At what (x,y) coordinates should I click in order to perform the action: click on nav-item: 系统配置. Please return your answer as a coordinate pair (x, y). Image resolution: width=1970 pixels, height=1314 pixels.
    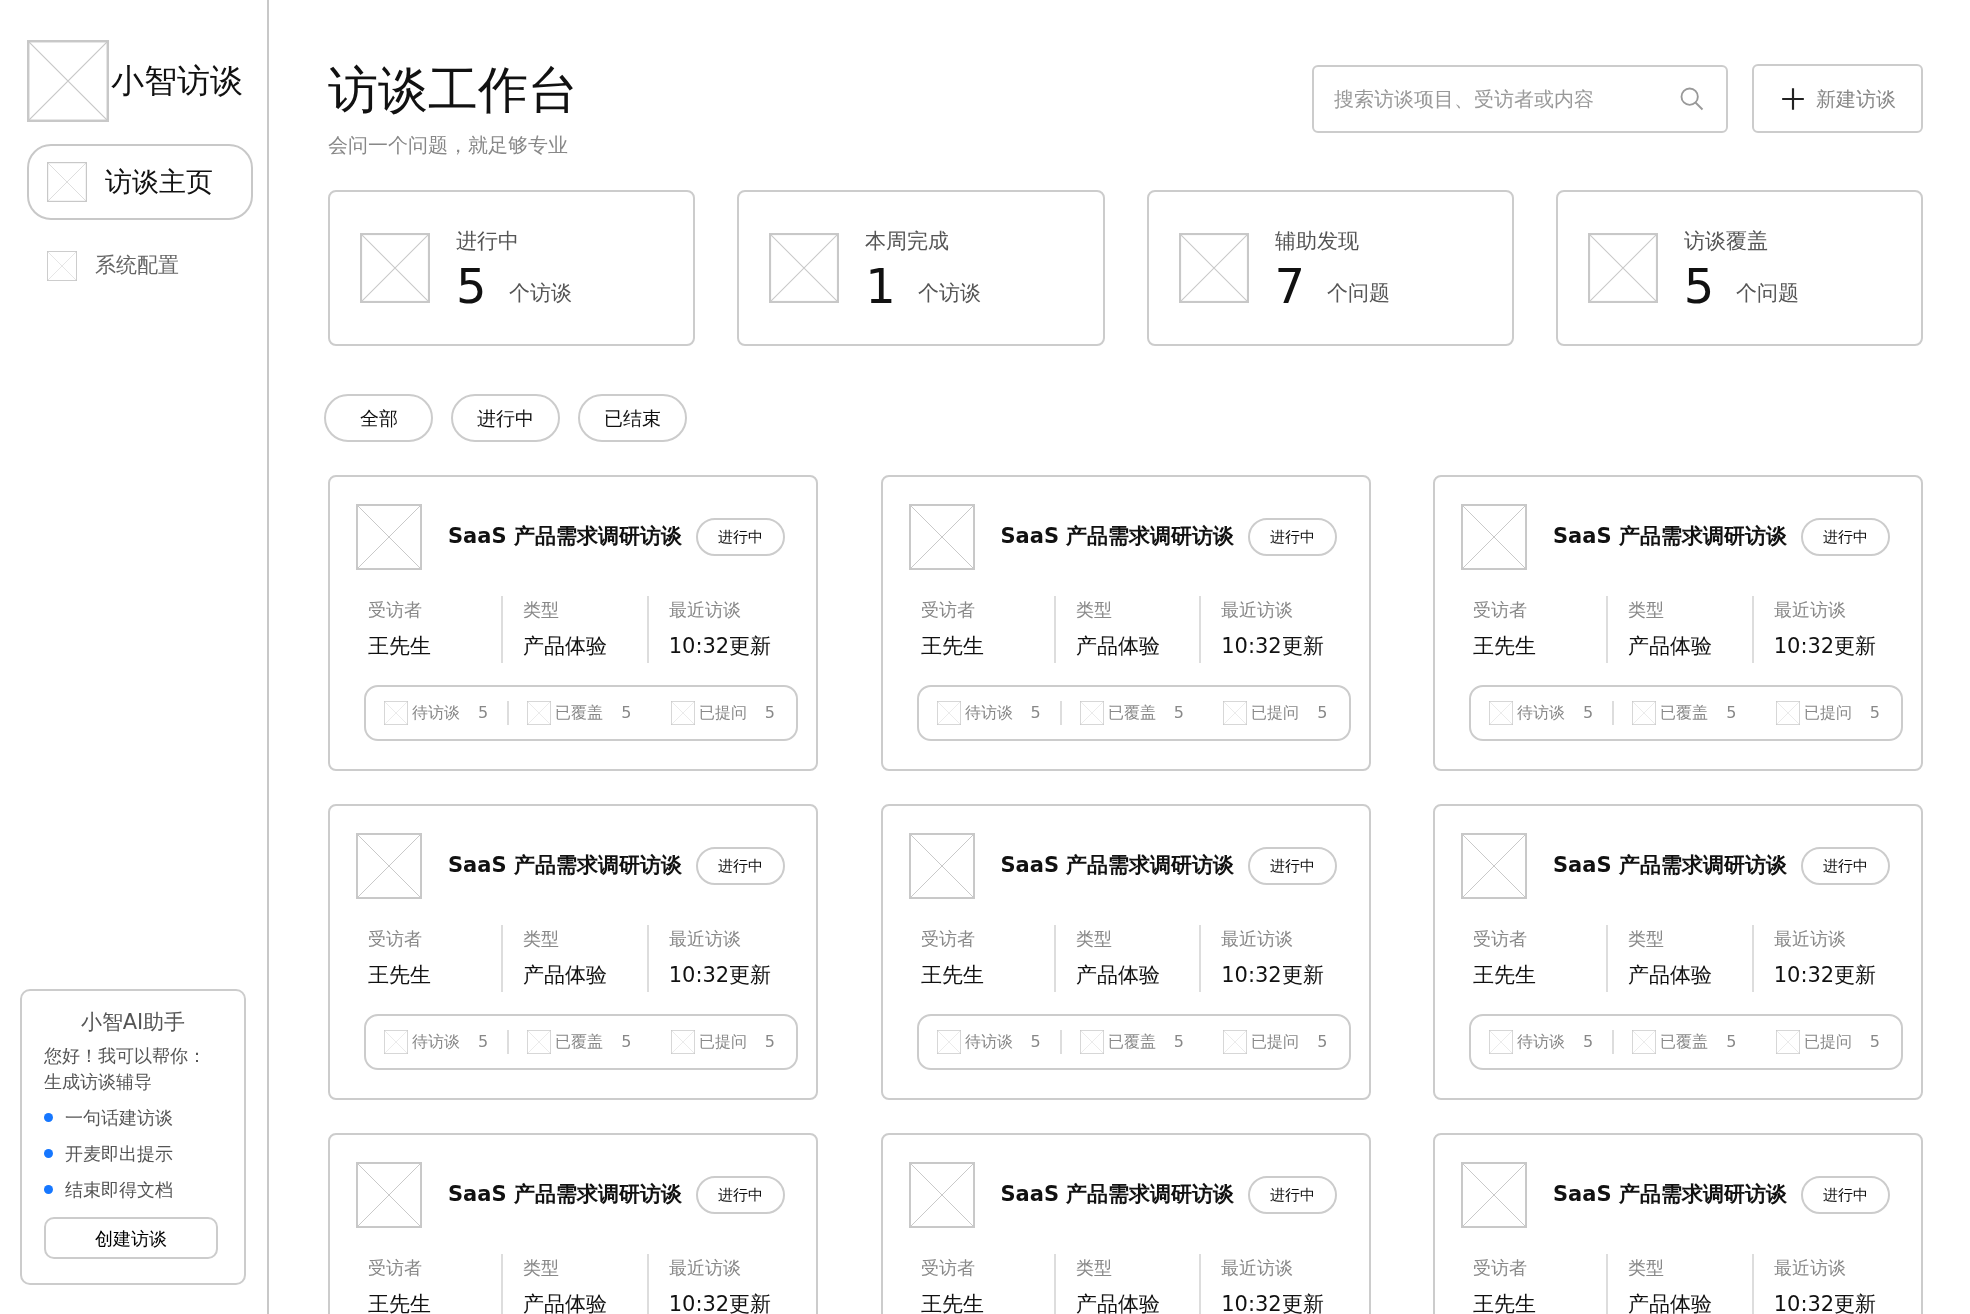
    Looking at the image, I should click on (138, 266).